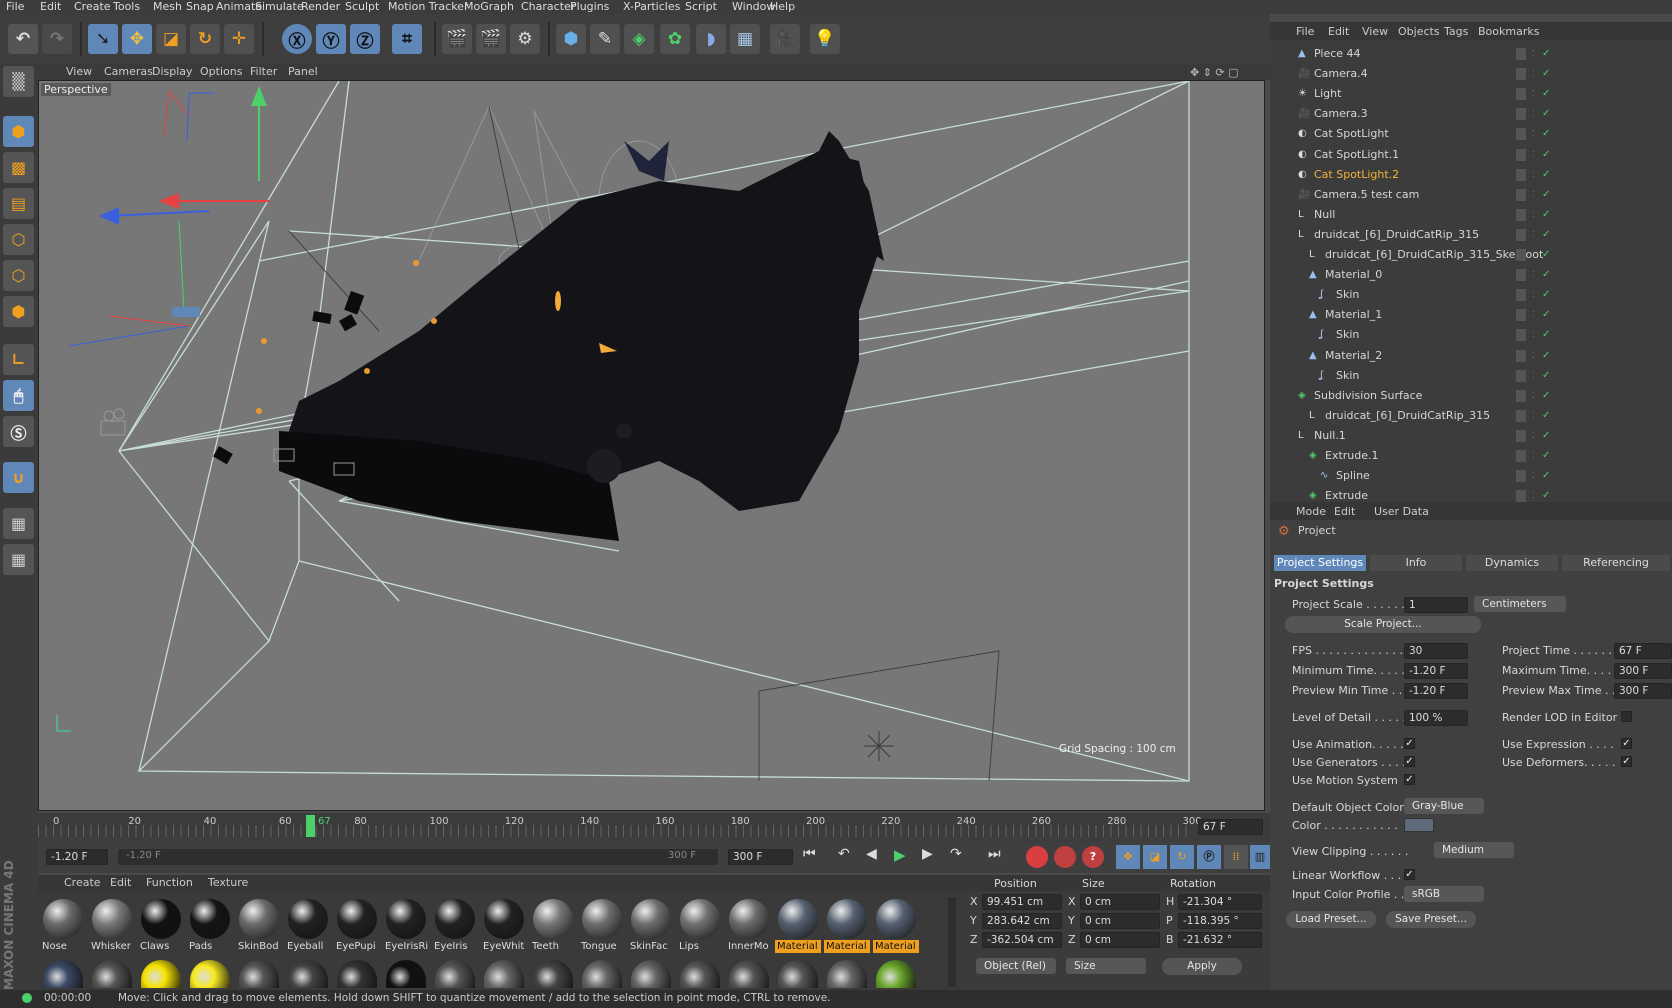 The width and height of the screenshot is (1672, 1008). What do you see at coordinates (362, 7) in the screenshot?
I see `menu-sculpt: Sculpt` at bounding box center [362, 7].